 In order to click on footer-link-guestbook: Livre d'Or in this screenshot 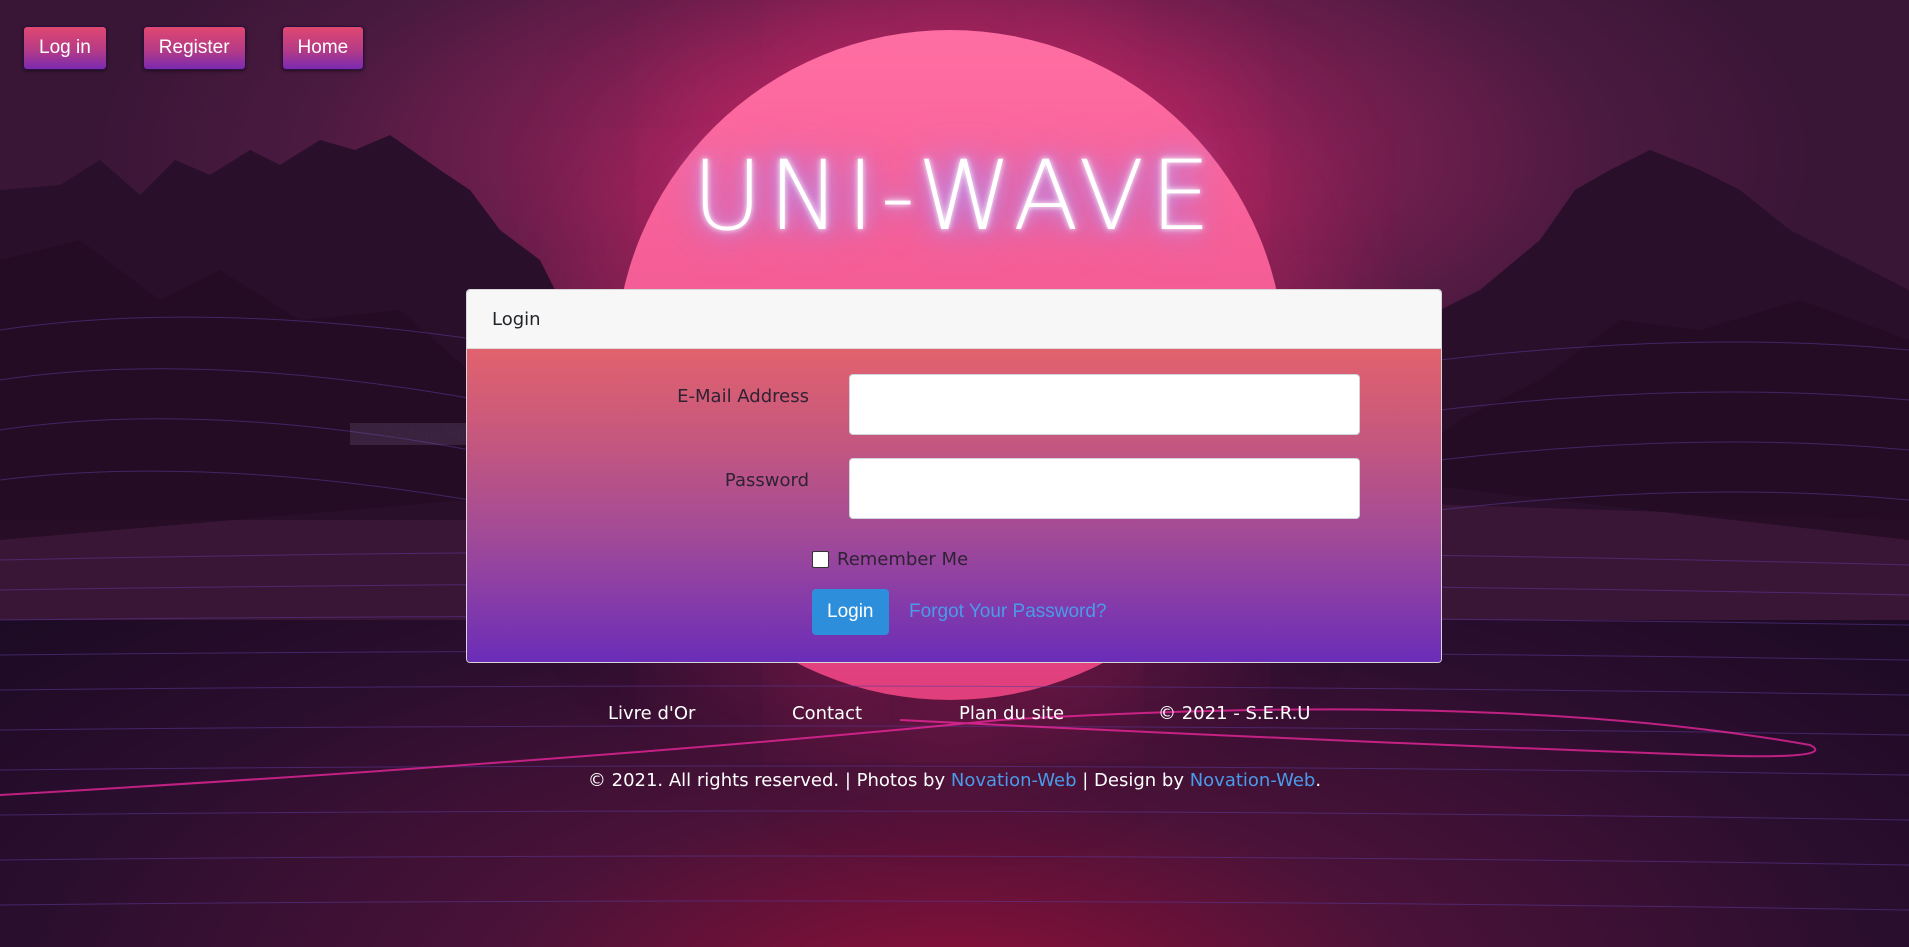, I will do `click(651, 713)`.